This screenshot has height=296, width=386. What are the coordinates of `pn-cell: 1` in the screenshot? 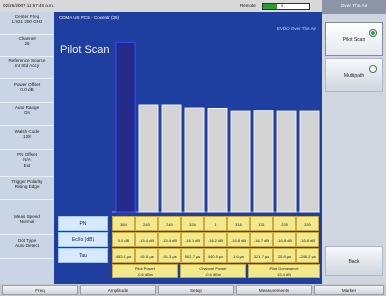 It's located at (215, 223).